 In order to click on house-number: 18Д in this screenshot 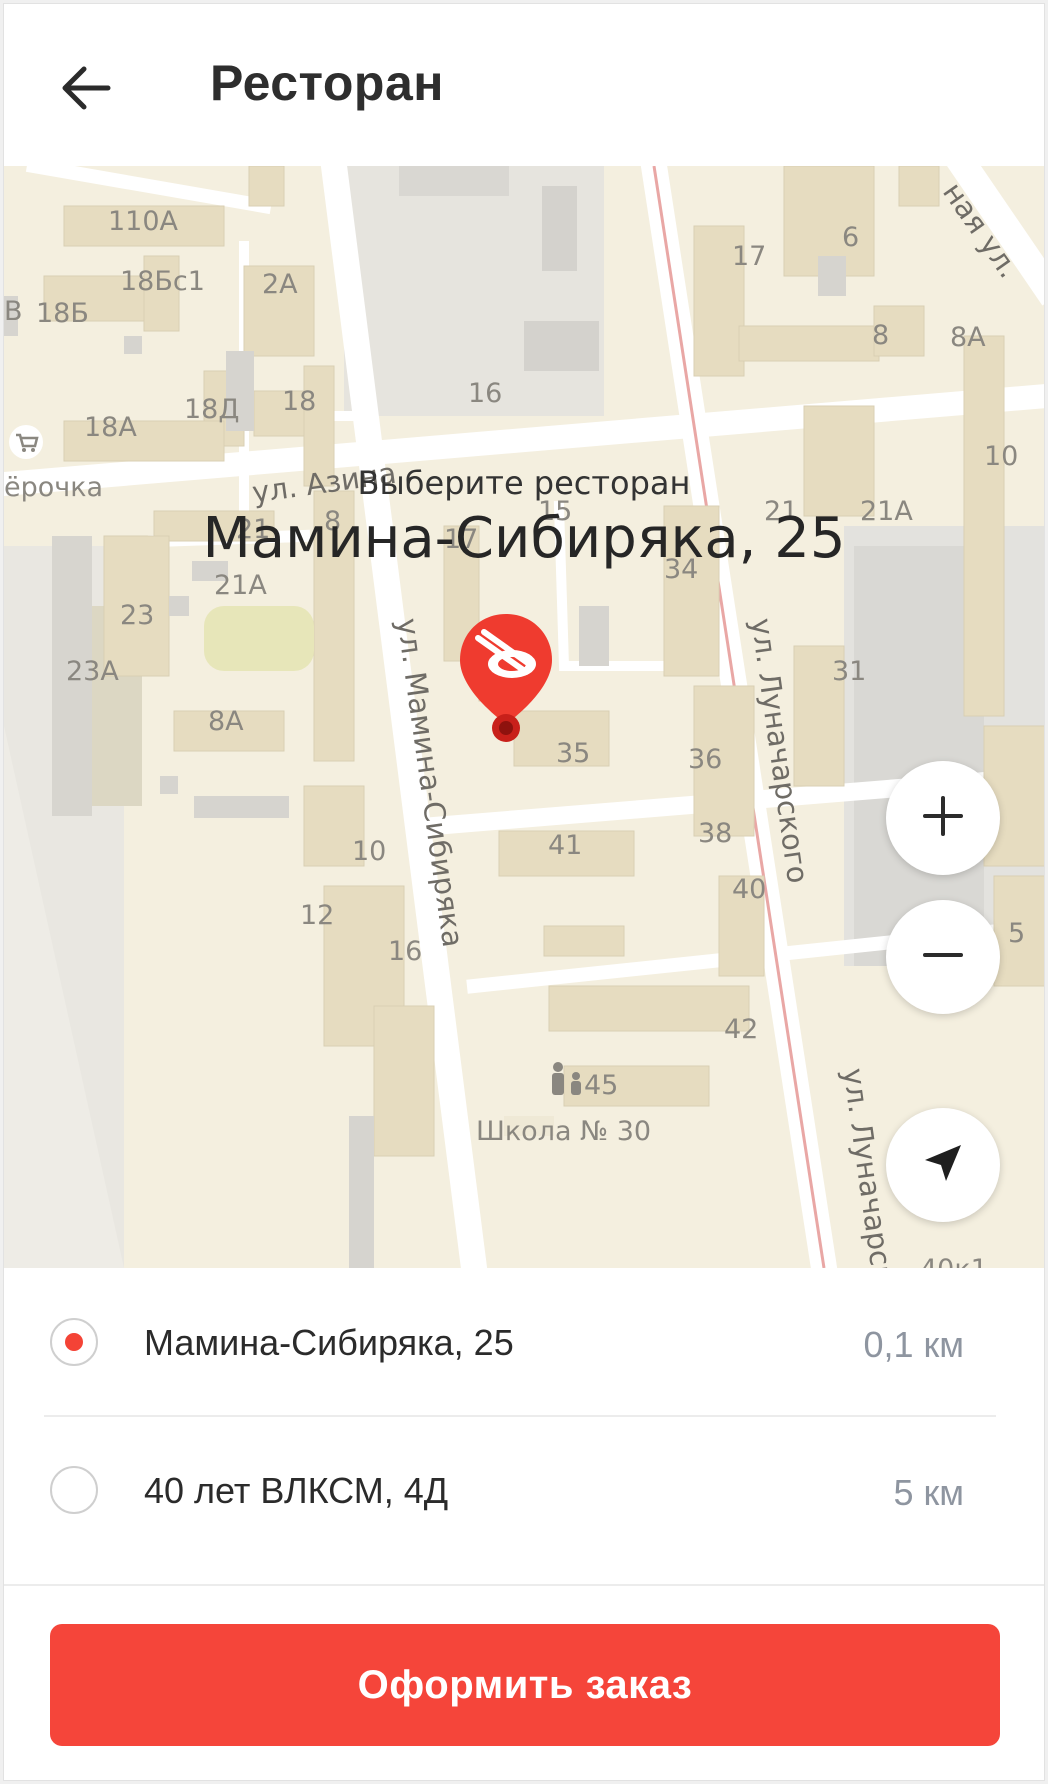, I will do `click(212, 409)`.